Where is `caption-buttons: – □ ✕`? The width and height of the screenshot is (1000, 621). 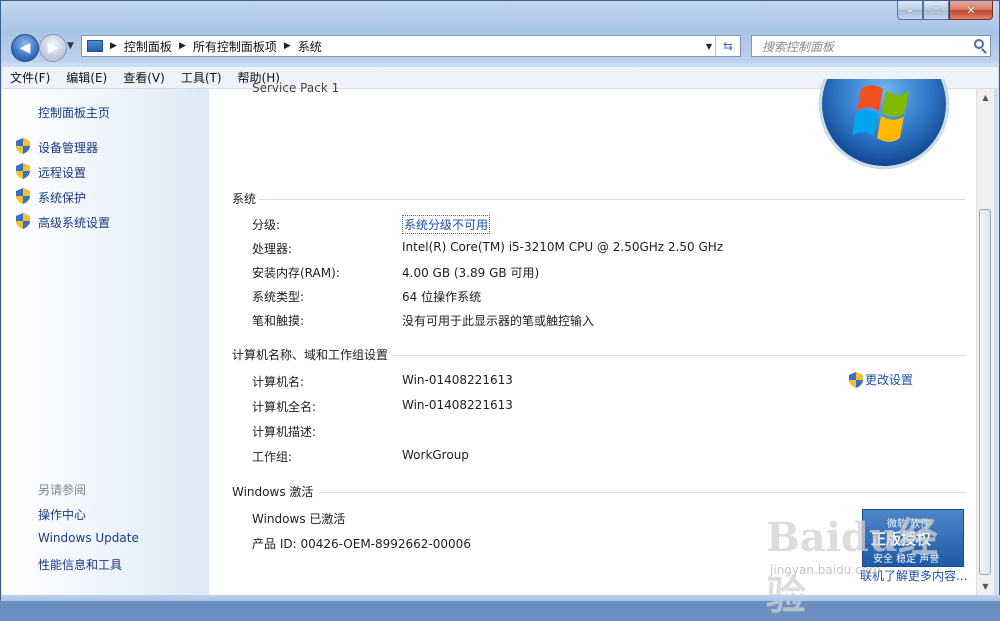 caption-buttons: – □ ✕ is located at coordinates (945, 10).